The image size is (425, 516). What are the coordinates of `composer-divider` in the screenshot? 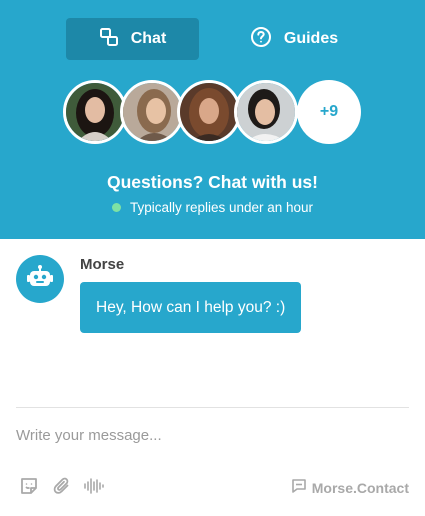 It's located at (212, 407).